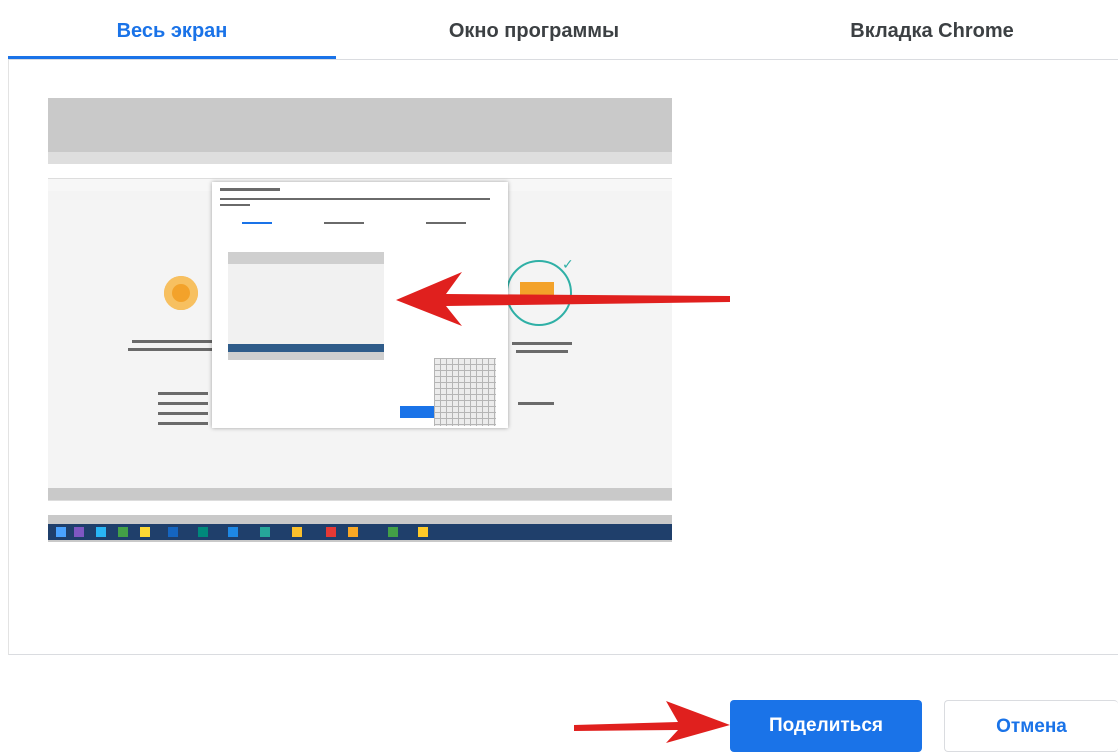  What do you see at coordinates (181, 293) in the screenshot?
I see `webcam-icon` at bounding box center [181, 293].